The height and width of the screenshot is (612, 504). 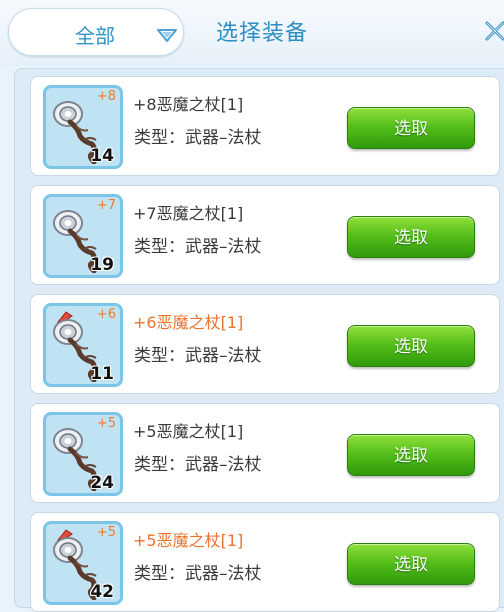 I want to click on chevron-down-icon, so click(x=167, y=35).